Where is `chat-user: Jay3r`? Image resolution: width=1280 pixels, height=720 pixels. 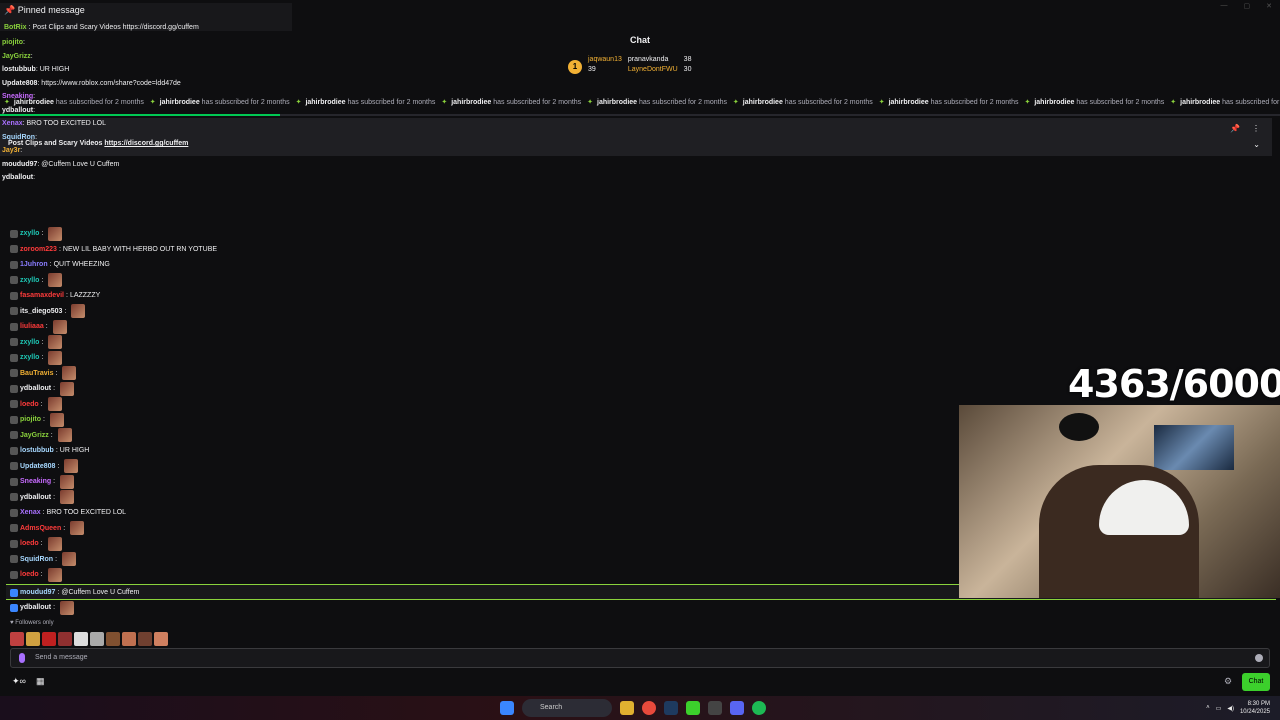
chat-user: Jay3r is located at coordinates (11, 150).